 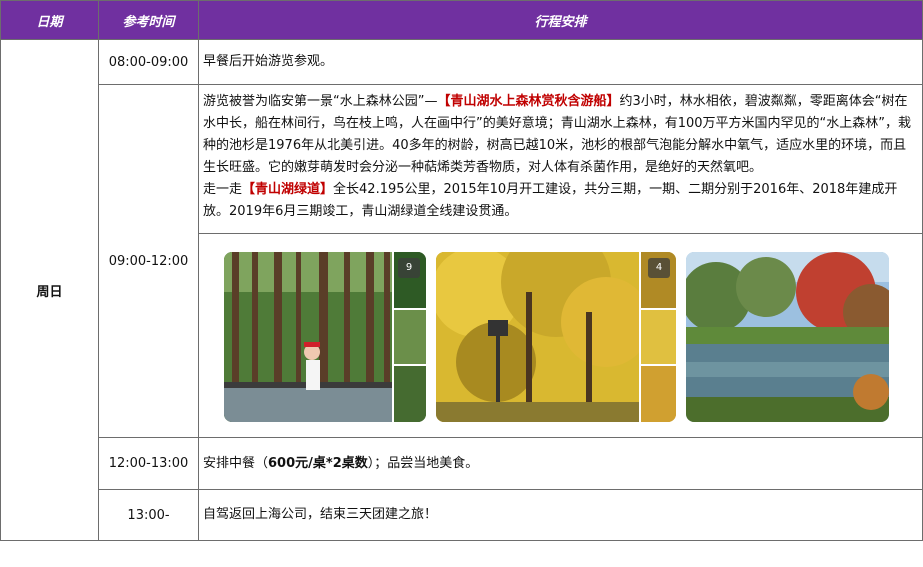 What do you see at coordinates (318, 463) in the screenshot?
I see `price-text: 600元/桌*2桌数` at bounding box center [318, 463].